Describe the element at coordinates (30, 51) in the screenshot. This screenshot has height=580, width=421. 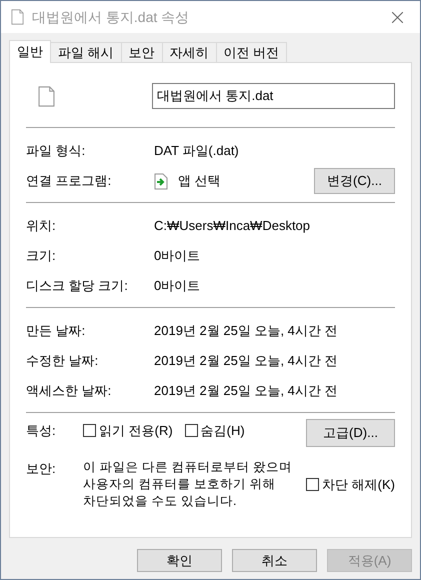
I see `tab: 일반` at that location.